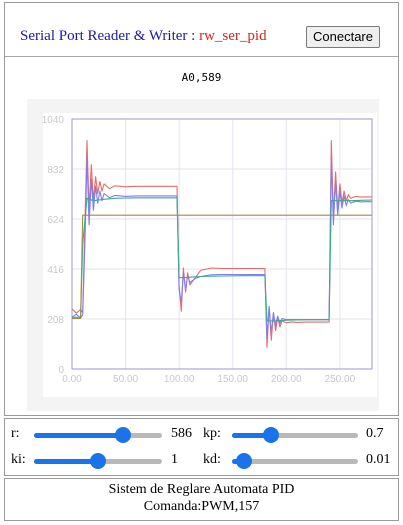 The height and width of the screenshot is (525, 403). What do you see at coordinates (55, 320) in the screenshot?
I see `y-tick-label: 208` at bounding box center [55, 320].